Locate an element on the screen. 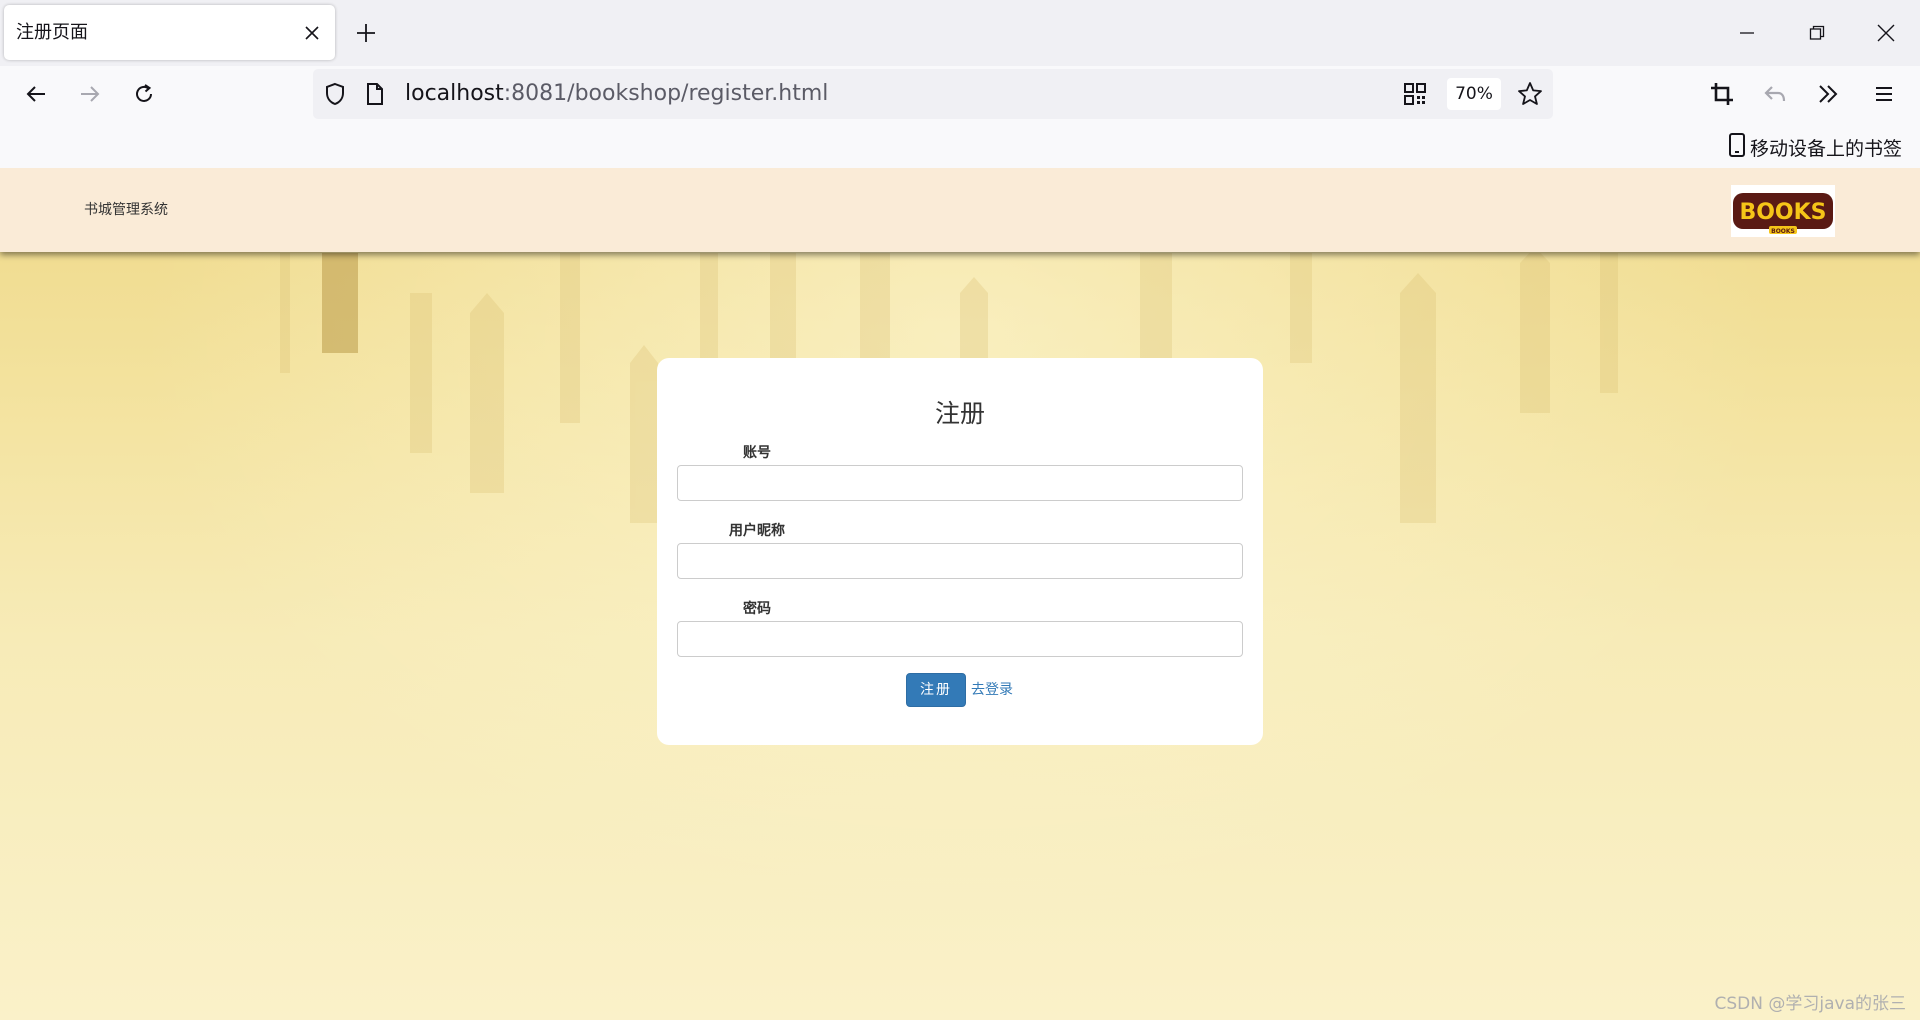 The width and height of the screenshot is (1920, 1020). url-text: localhost:8081/bookshop/register.html is located at coordinates (616, 94).